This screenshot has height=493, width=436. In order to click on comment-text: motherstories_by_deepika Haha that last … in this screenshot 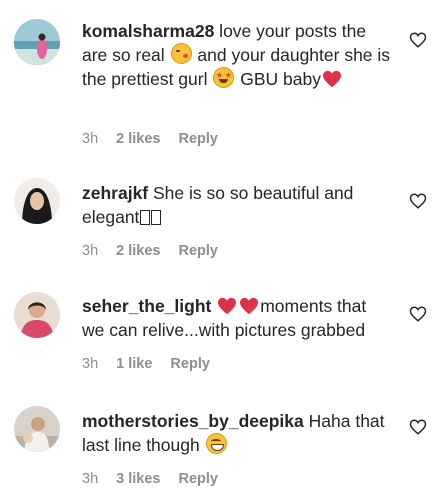, I will do `click(237, 433)`.